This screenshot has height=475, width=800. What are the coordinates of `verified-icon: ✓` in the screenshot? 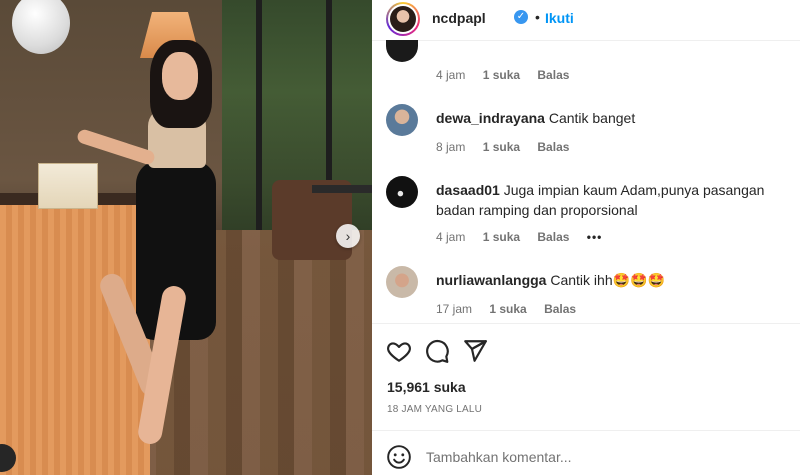 It's located at (521, 17).